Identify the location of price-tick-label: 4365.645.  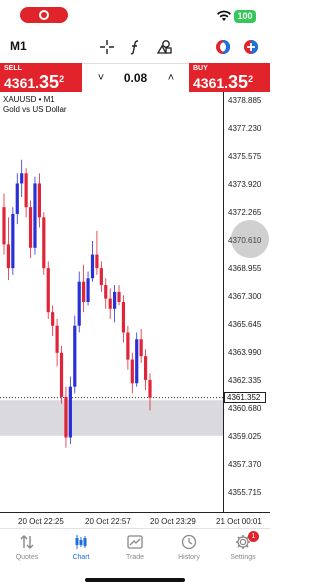
(245, 324).